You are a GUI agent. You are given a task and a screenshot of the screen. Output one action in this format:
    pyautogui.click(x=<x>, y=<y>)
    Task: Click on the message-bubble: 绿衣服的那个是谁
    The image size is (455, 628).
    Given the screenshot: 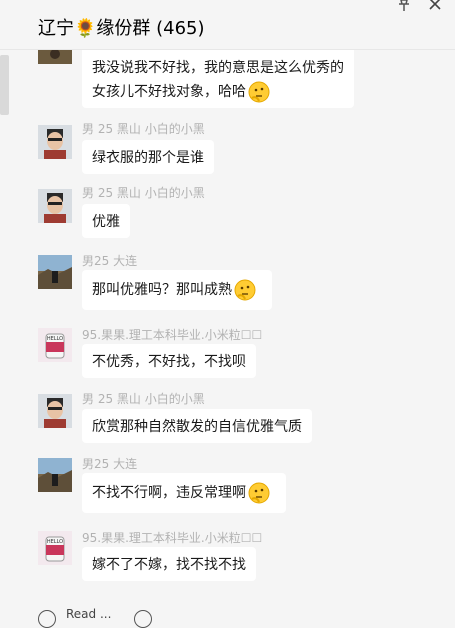 What is the action you would take?
    pyautogui.click(x=148, y=157)
    